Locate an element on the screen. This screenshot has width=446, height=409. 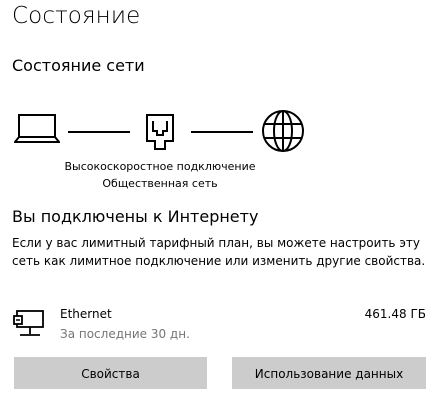
adapter-data-usage: 461.48 ГБ is located at coordinates (395, 314).